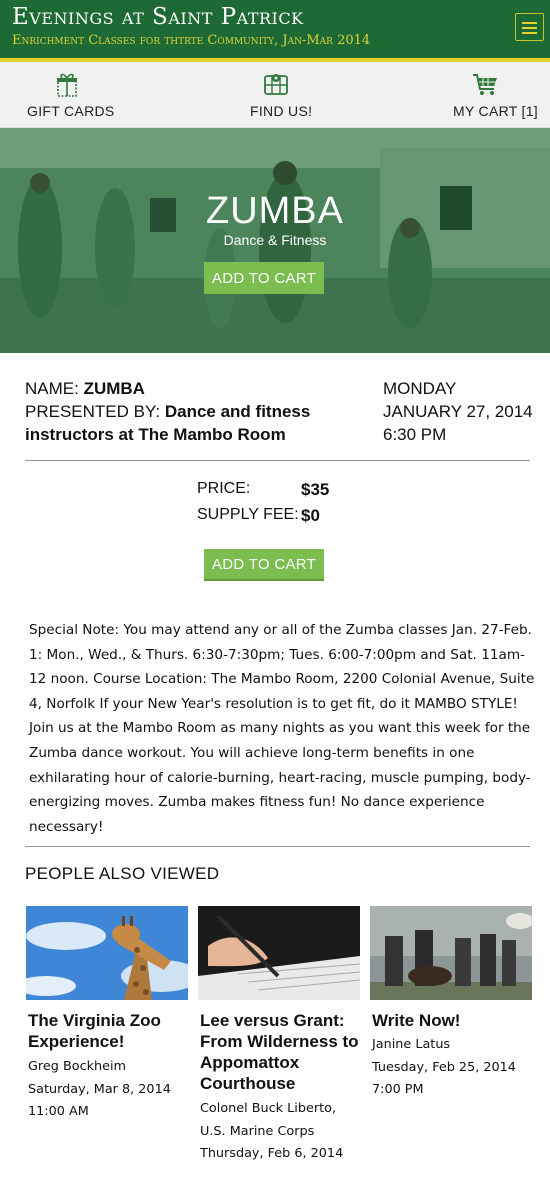 Image resolution: width=550 pixels, height=1181 pixels. Describe the element at coordinates (58, 1111) in the screenshot. I see `related-class-time: 11:00 AM` at that location.